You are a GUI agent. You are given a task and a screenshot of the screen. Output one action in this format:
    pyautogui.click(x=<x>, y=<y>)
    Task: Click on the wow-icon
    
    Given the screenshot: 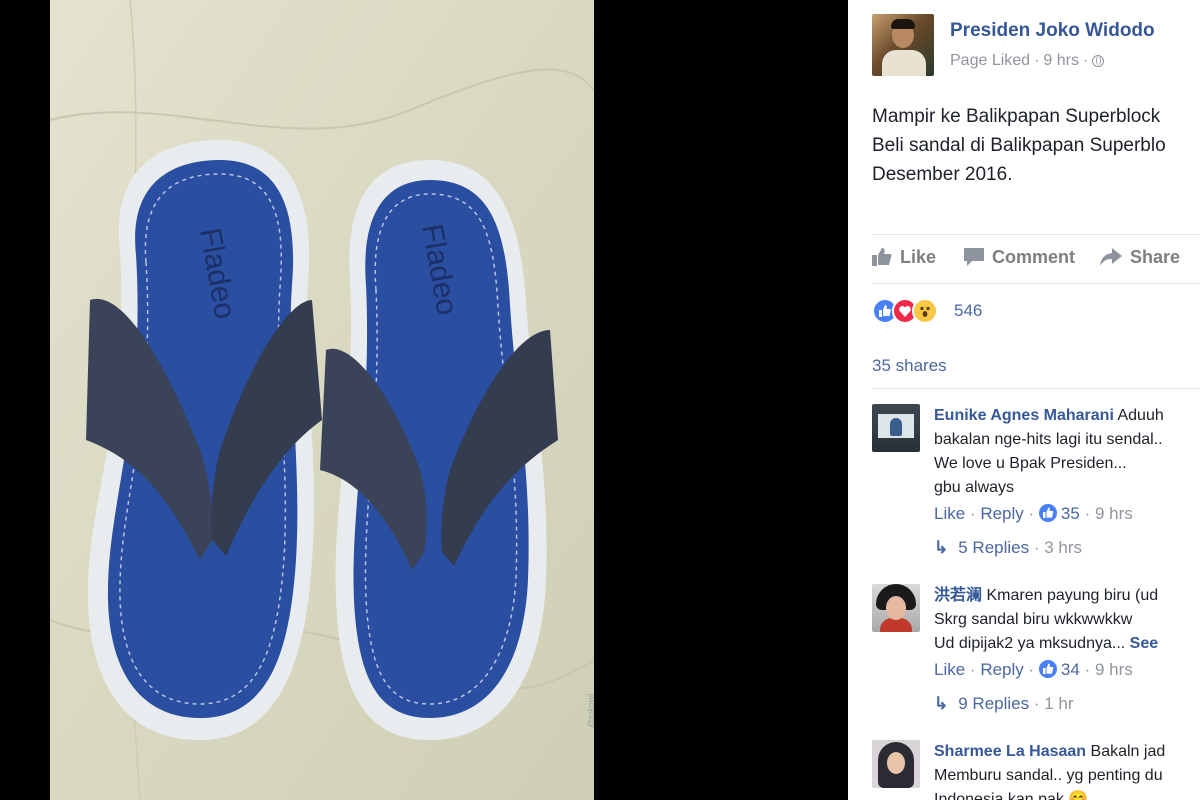 What is the action you would take?
    pyautogui.click(x=925, y=311)
    